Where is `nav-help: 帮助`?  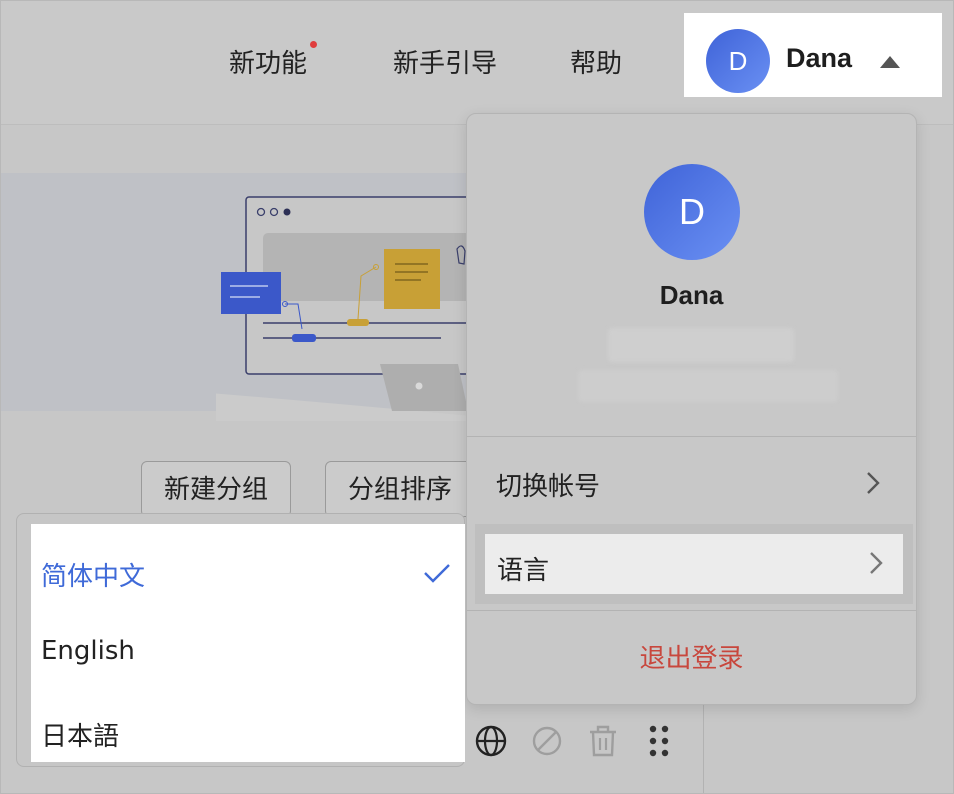
nav-help: 帮助 is located at coordinates (596, 61).